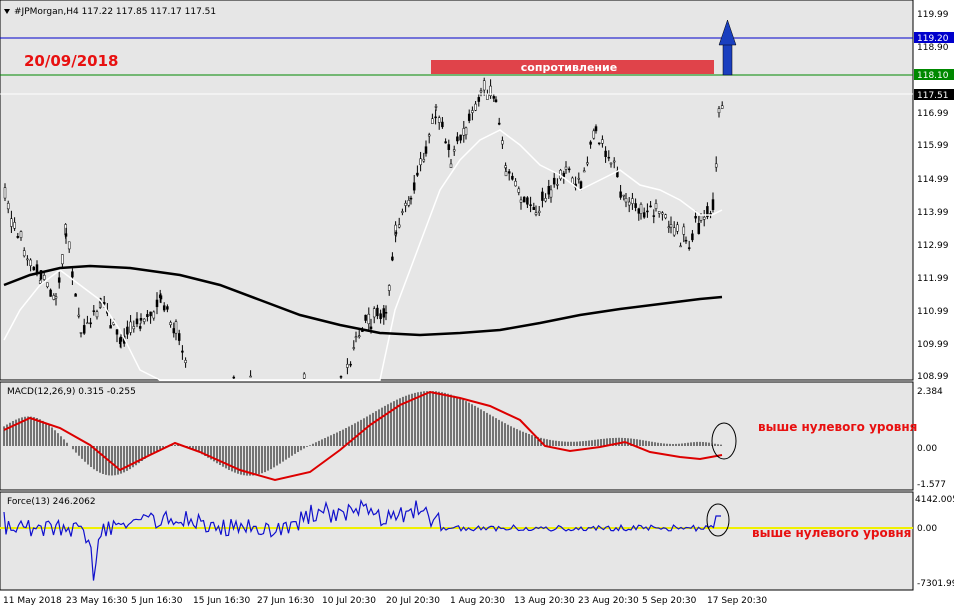 Image resolution: width=954 pixels, height=610 pixels. What do you see at coordinates (477, 601) in the screenshot?
I see `time-tick: 1 Aug 20:30` at bounding box center [477, 601].